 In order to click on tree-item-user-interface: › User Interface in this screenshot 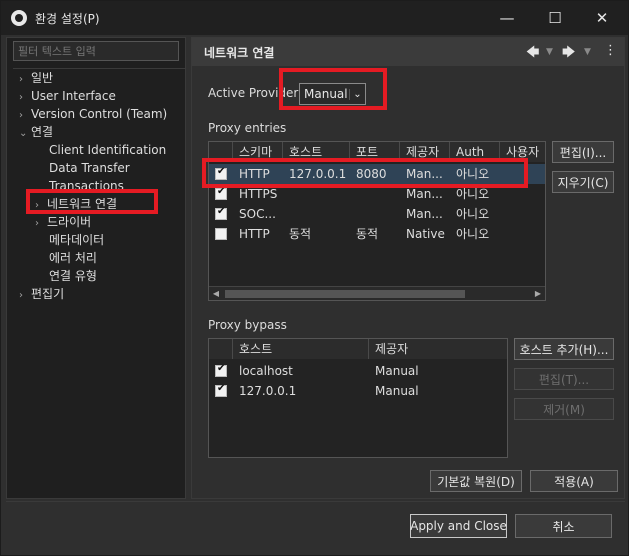, I will do `click(67, 96)`.